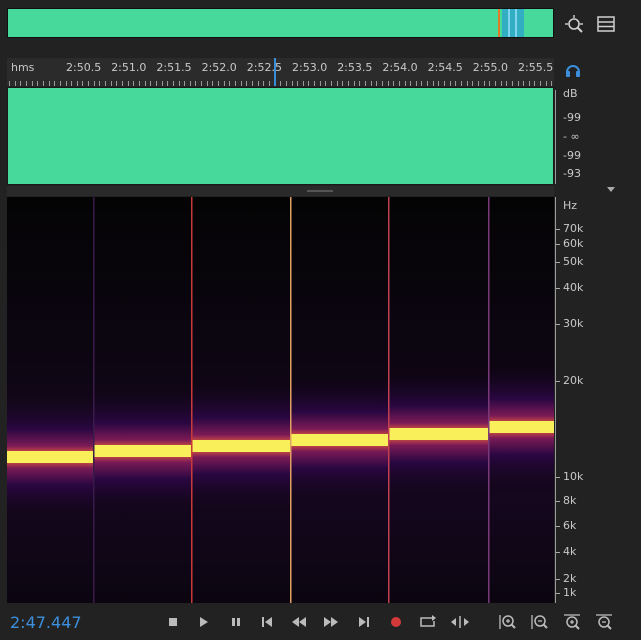 This screenshot has width=641, height=640. I want to click on overview-visible-range, so click(513, 23).